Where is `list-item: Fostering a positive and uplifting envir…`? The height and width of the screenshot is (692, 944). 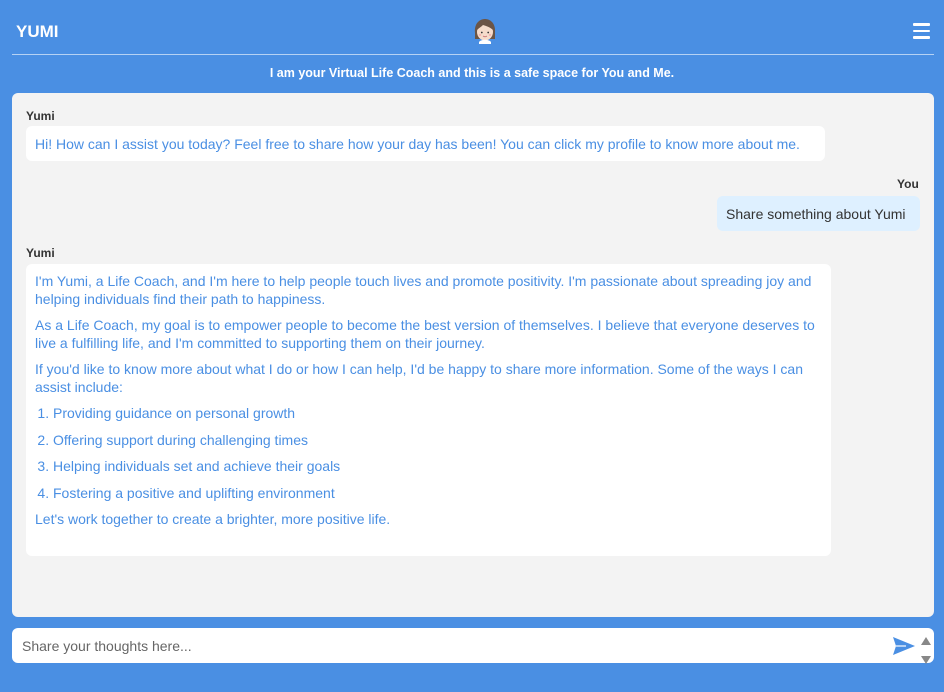 list-item: Fostering a positive and uplifting envir… is located at coordinates (437, 493).